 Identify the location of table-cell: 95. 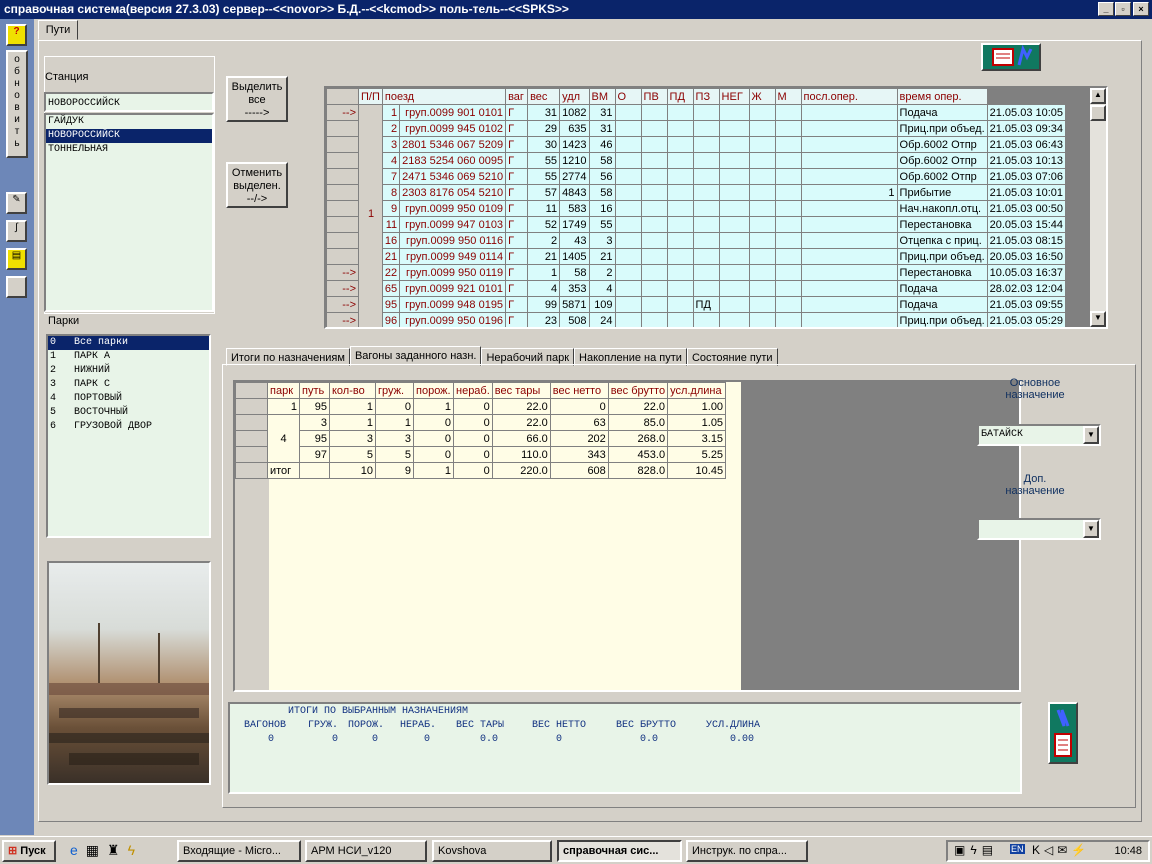
(391, 304).